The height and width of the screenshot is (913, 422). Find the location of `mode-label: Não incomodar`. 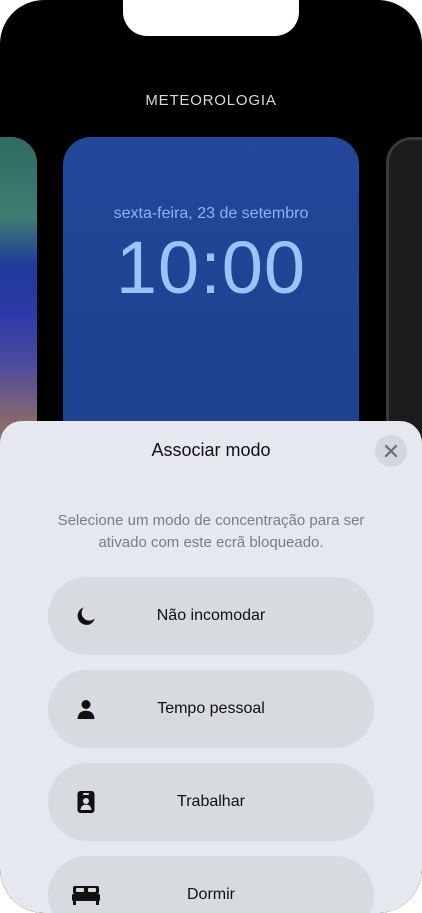

mode-label: Não incomodar is located at coordinates (211, 615).